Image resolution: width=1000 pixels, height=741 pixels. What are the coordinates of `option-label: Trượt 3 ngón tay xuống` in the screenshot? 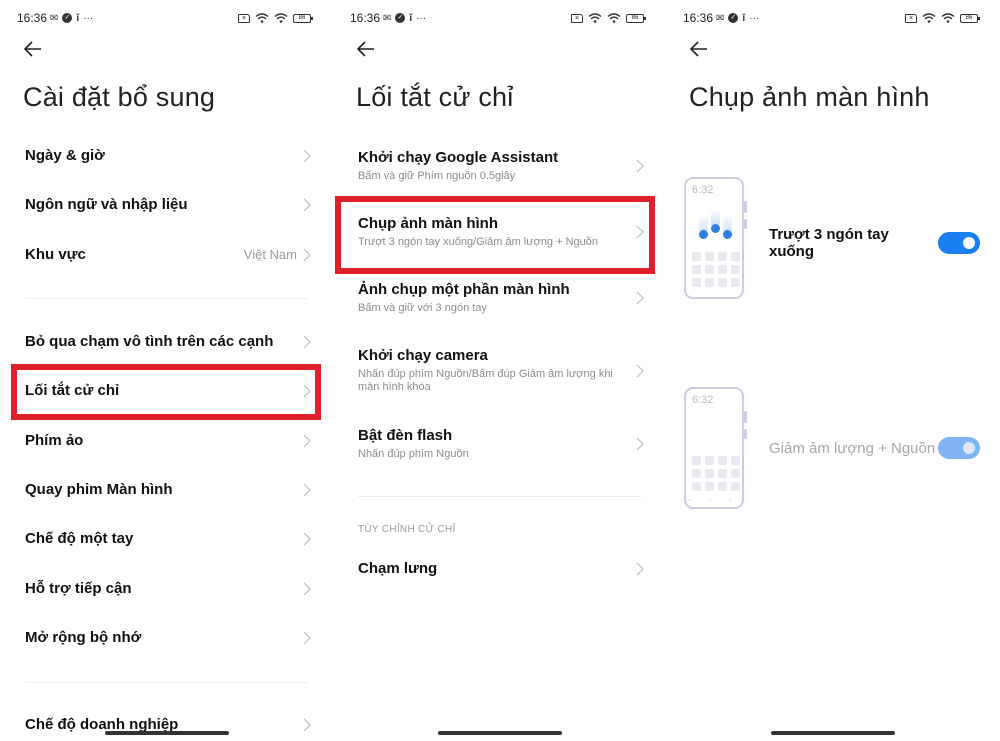 It's located at (829, 243).